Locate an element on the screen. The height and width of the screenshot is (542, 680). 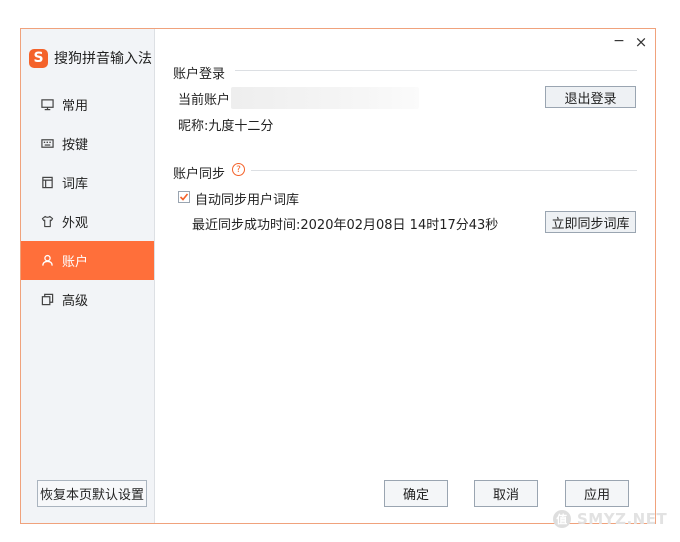
help-icon: ? is located at coordinates (238, 169).